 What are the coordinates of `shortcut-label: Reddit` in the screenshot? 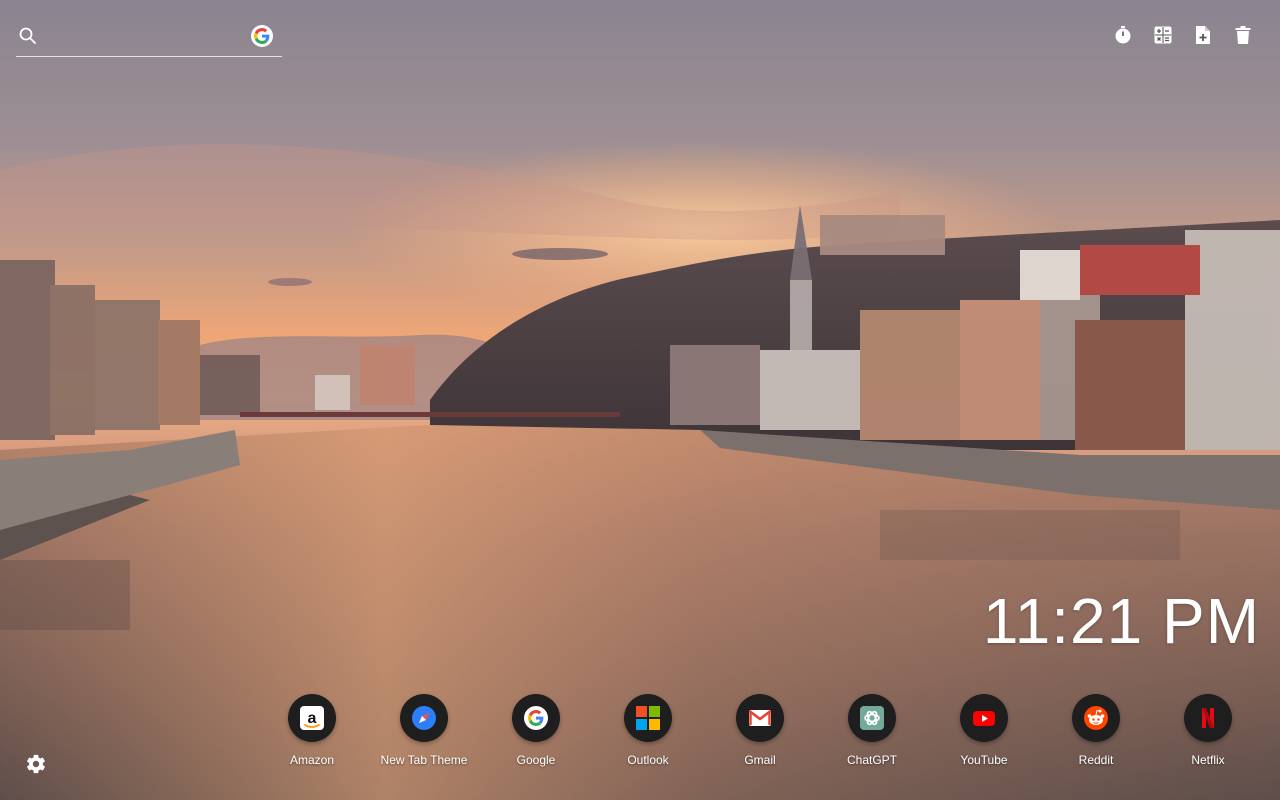 It's located at (1096, 760).